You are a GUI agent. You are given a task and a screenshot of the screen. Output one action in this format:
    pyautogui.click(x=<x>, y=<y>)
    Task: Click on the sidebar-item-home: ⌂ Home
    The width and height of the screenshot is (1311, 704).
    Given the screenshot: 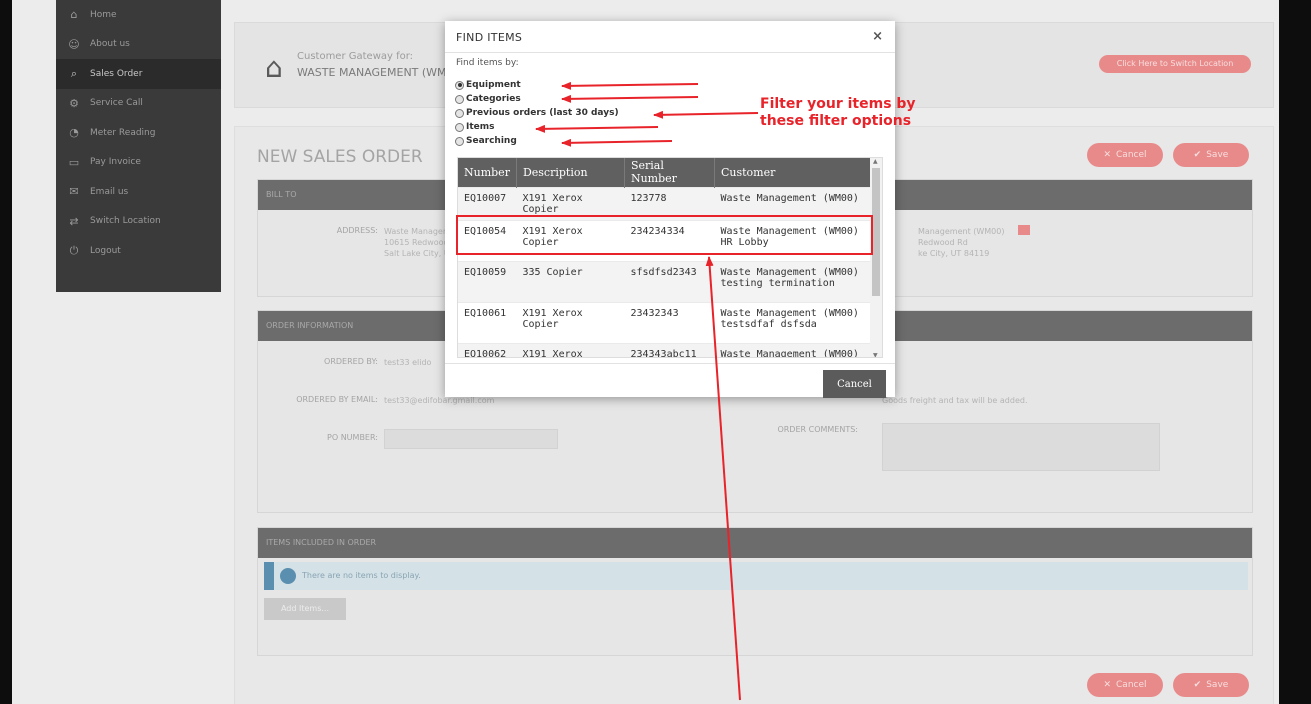 What is the action you would take?
    pyautogui.click(x=138, y=15)
    